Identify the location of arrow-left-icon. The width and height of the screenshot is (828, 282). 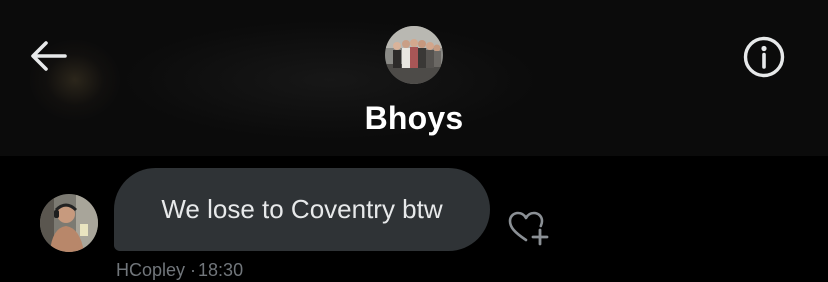
(49, 56).